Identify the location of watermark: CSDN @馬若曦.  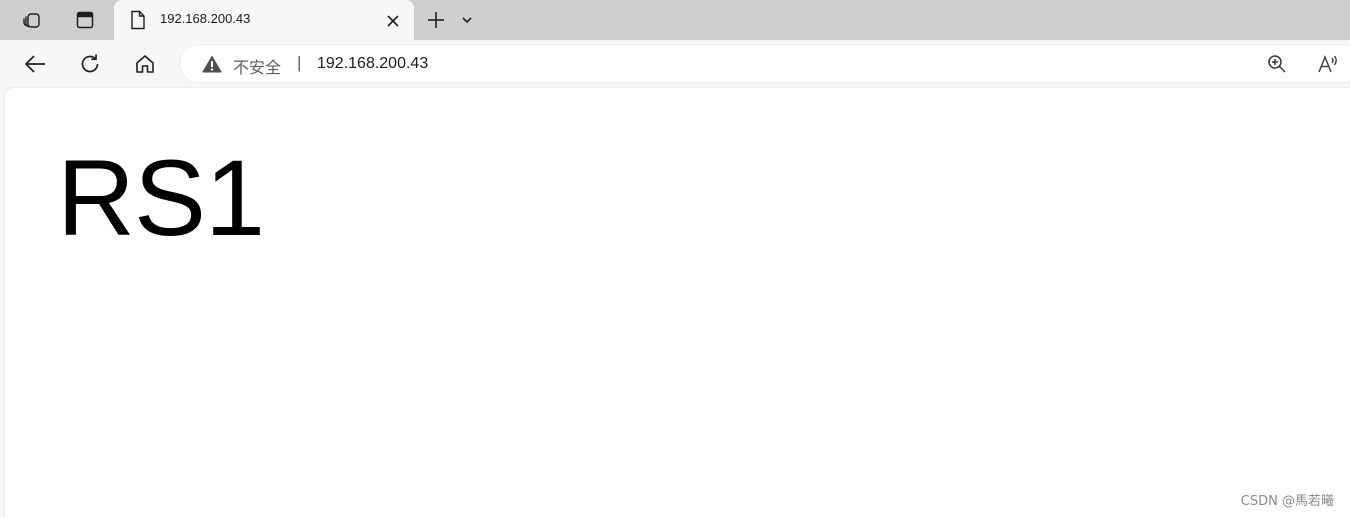
(1287, 501).